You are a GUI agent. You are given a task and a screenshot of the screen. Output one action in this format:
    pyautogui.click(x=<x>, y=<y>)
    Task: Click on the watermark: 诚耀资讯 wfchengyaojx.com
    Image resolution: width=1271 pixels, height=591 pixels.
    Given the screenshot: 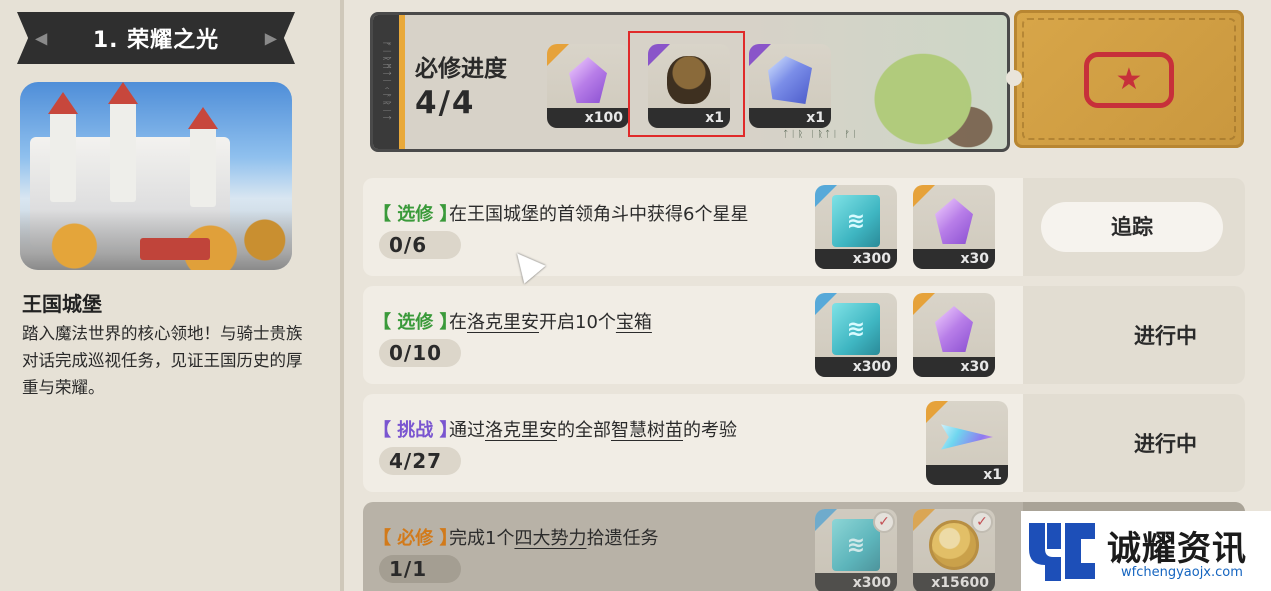 What is the action you would take?
    pyautogui.click(x=1146, y=551)
    